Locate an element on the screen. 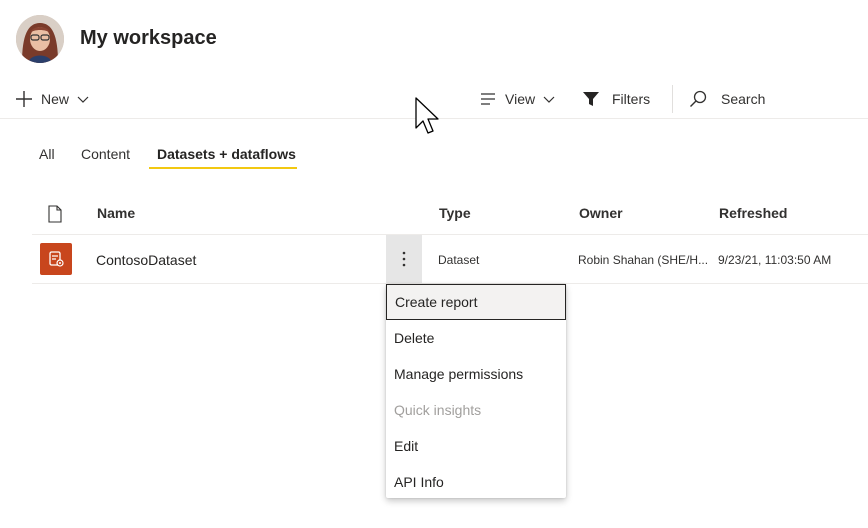 This screenshot has width=868, height=528. column-header-owner: Owner is located at coordinates (601, 213).